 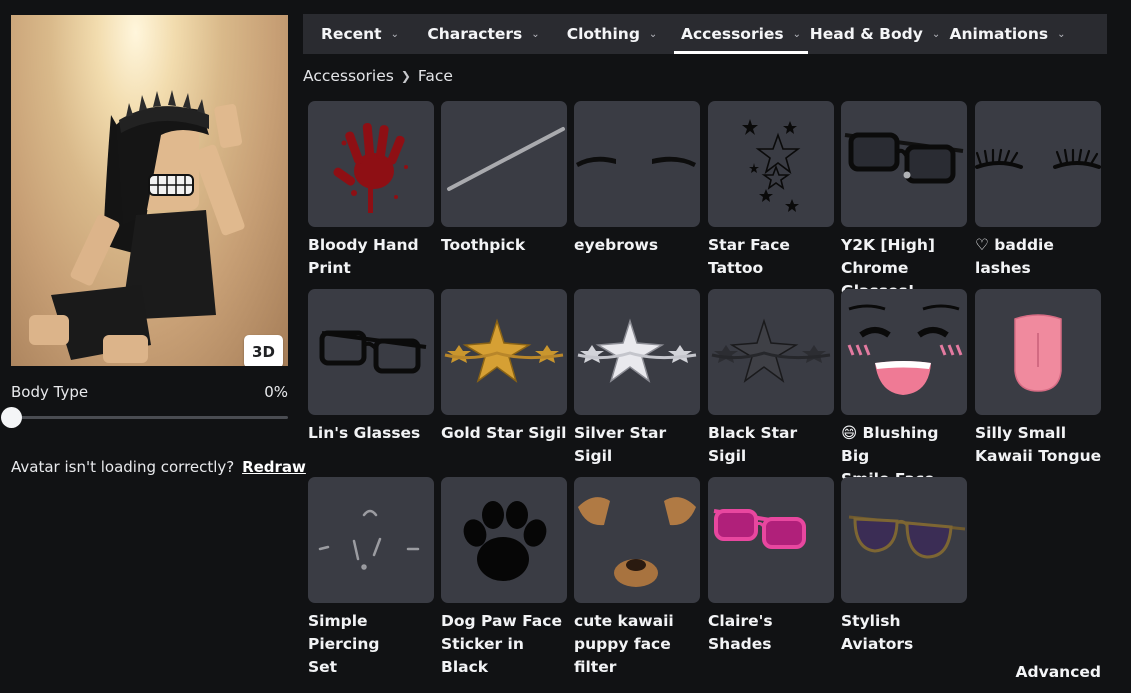 I want to click on item-name: Dog Paw Face Sticker in Black, so click(x=501, y=644).